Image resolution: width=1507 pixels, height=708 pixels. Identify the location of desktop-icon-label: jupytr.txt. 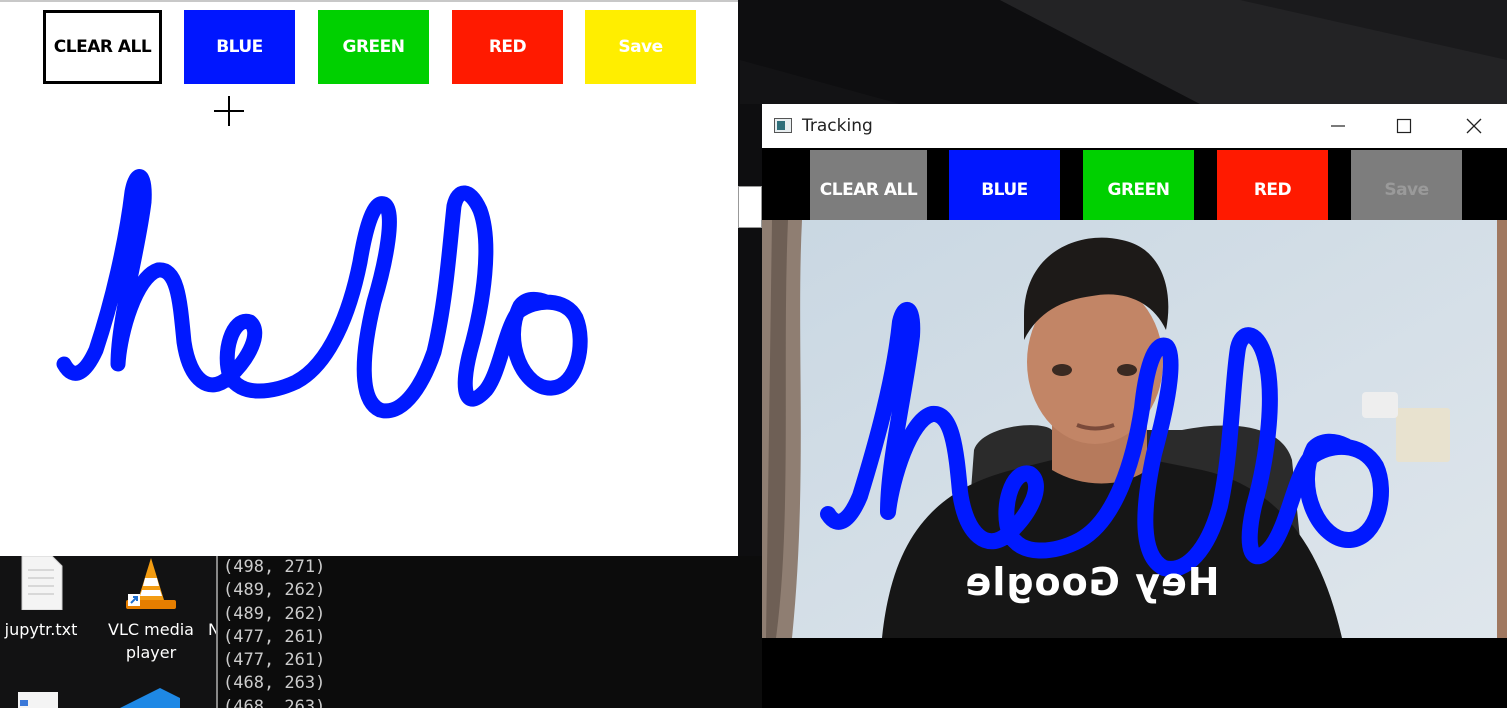
(41, 629).